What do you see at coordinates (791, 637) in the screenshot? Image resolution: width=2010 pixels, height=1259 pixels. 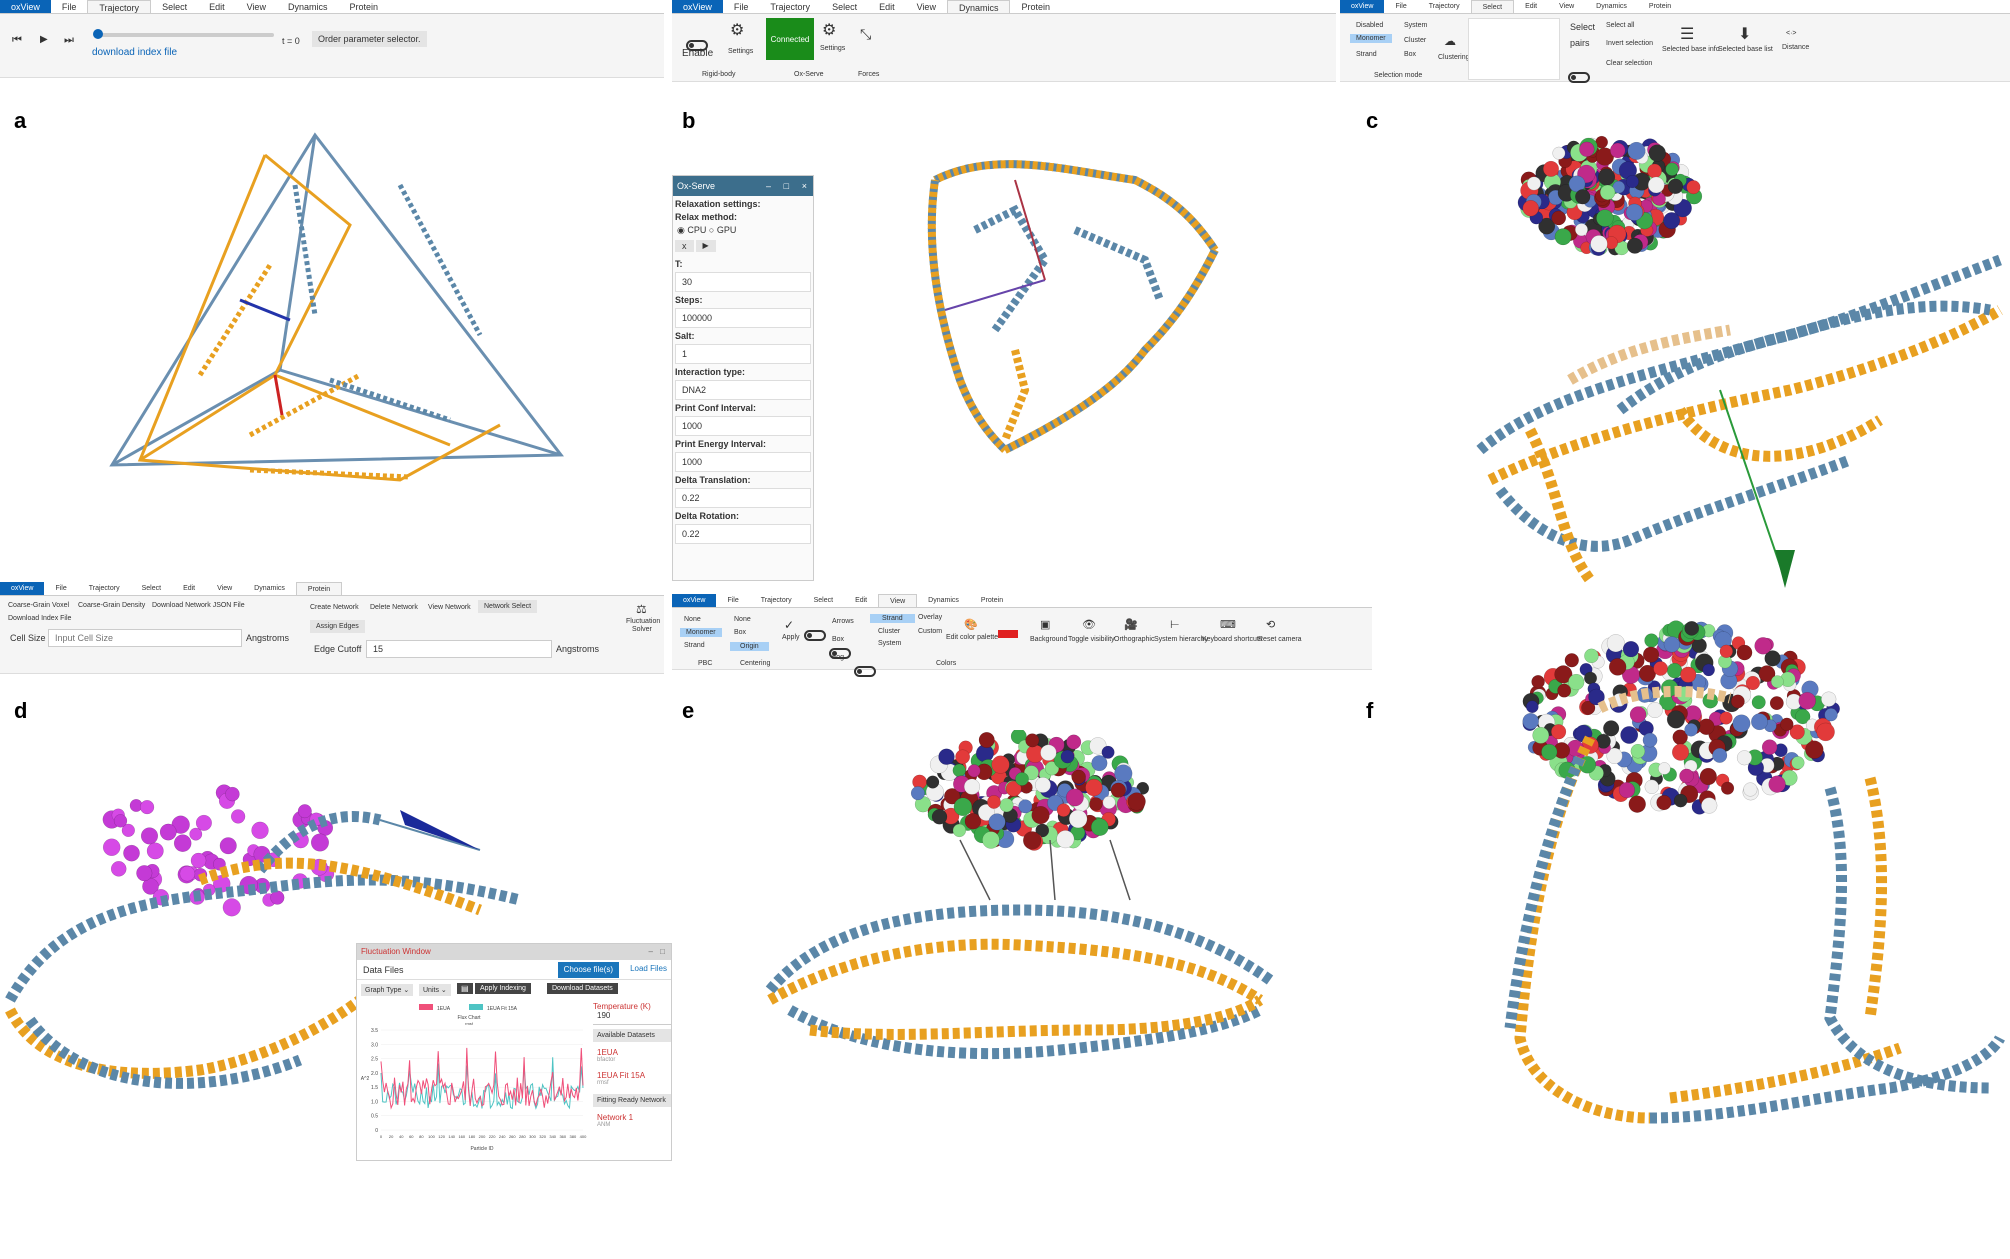 I see `apply-label: Apply` at bounding box center [791, 637].